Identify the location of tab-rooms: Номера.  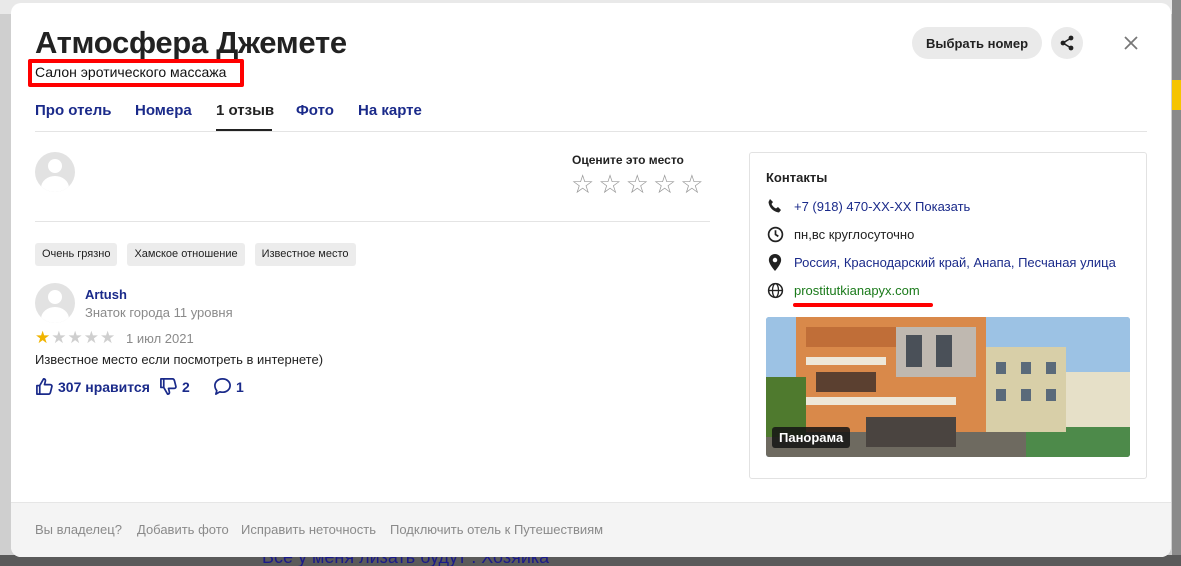
(163, 110).